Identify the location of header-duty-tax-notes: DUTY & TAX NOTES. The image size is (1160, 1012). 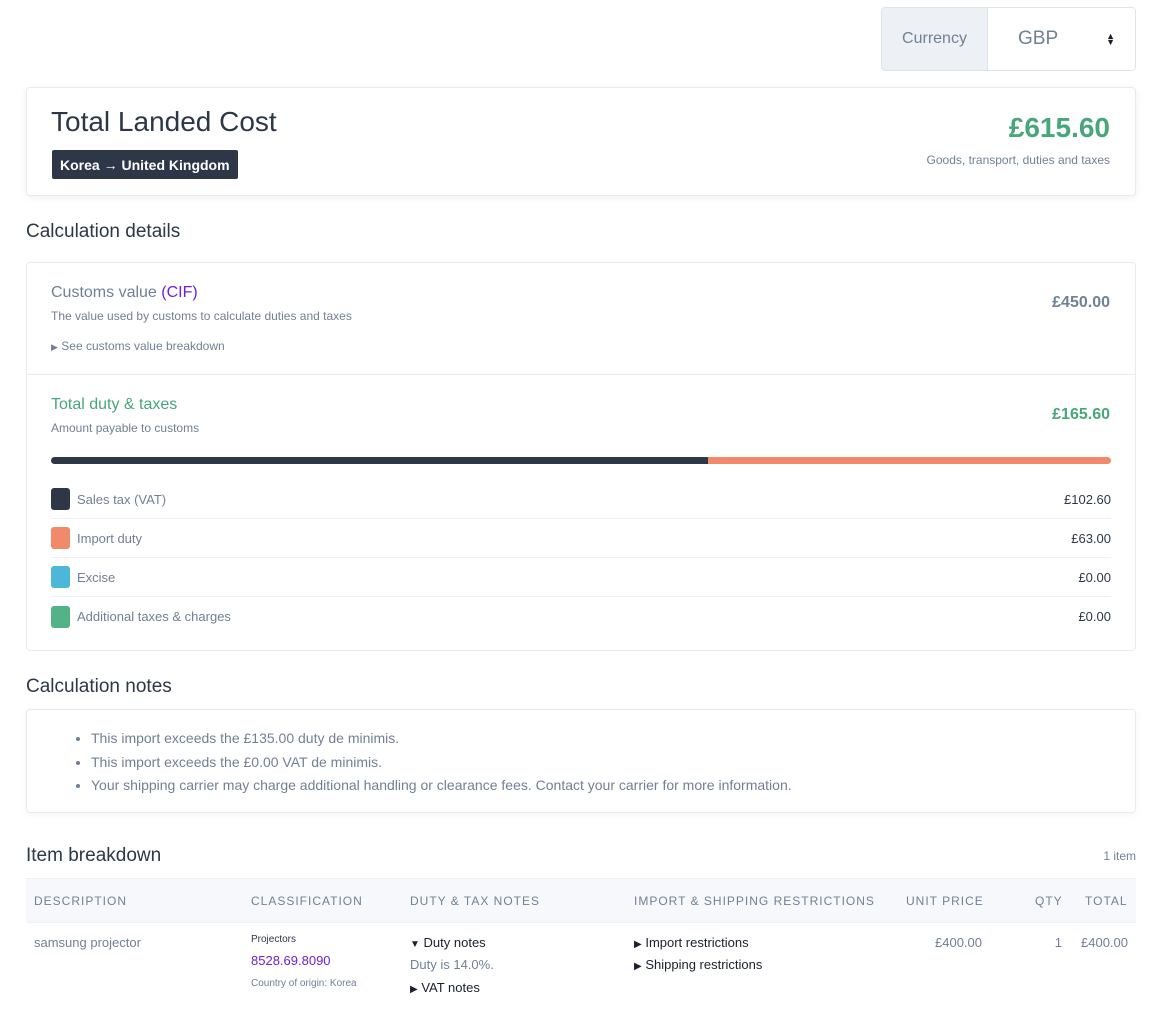
(475, 901).